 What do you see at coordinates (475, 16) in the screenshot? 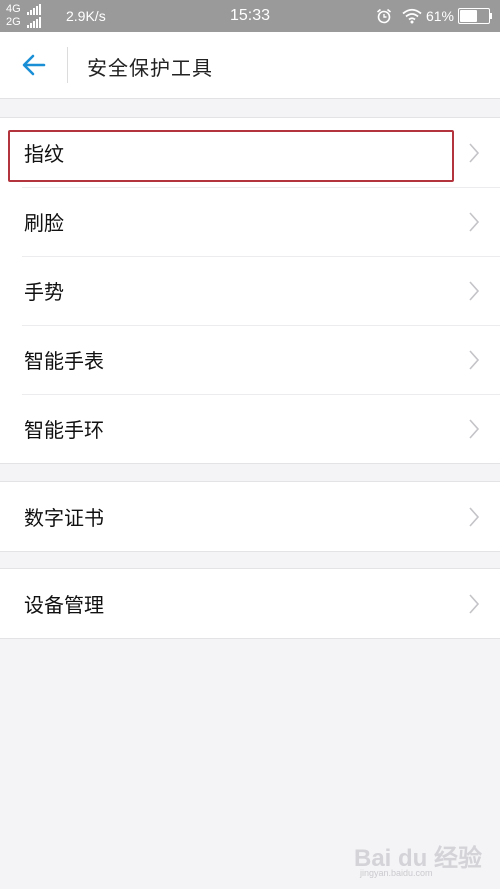
I see `battery-icon` at bounding box center [475, 16].